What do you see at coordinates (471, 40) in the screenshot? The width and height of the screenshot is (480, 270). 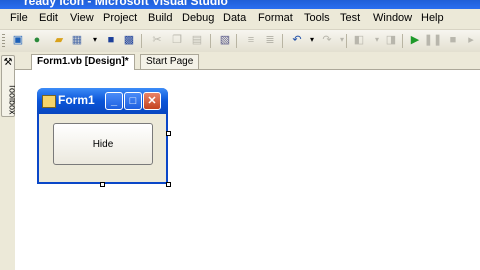 I see `step-icon: ▸` at bounding box center [471, 40].